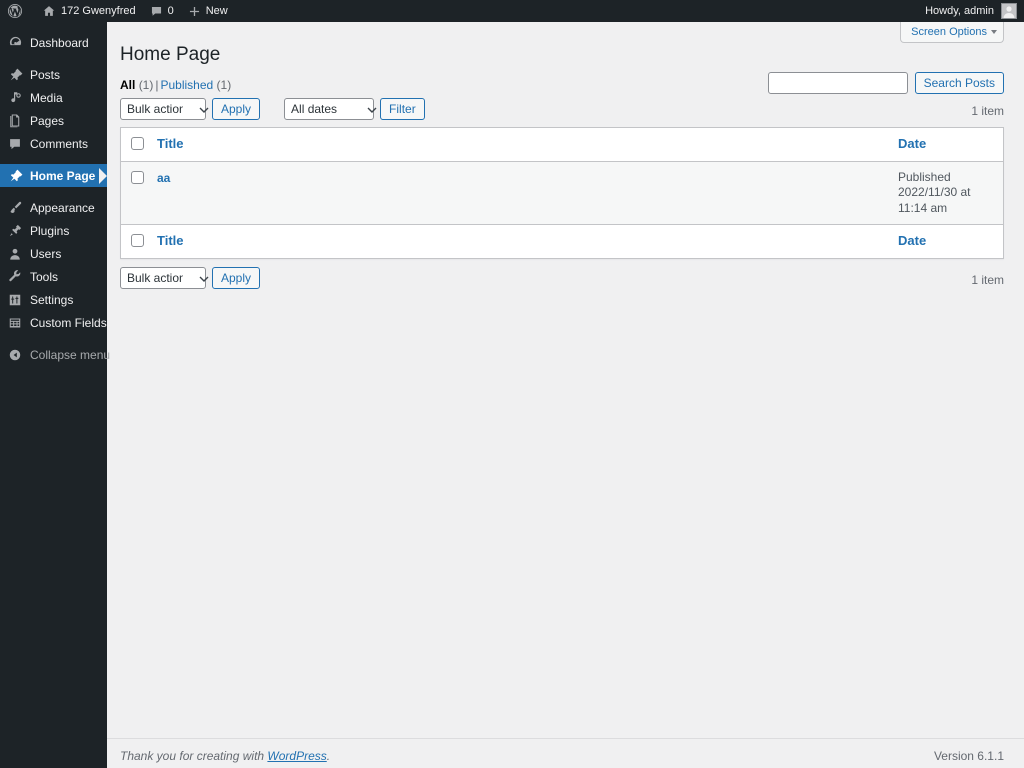 The image size is (1024, 768). I want to click on bulk-action-select-top: Bulk actions, so click(163, 108).